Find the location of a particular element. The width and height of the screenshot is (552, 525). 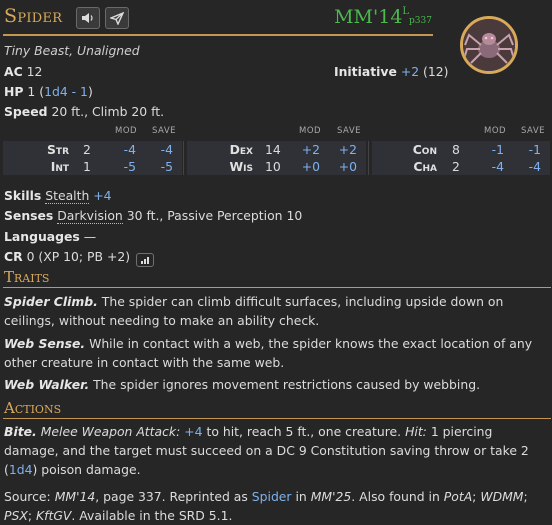

attack-type: Melee Weapon Attack: is located at coordinates (110, 431).